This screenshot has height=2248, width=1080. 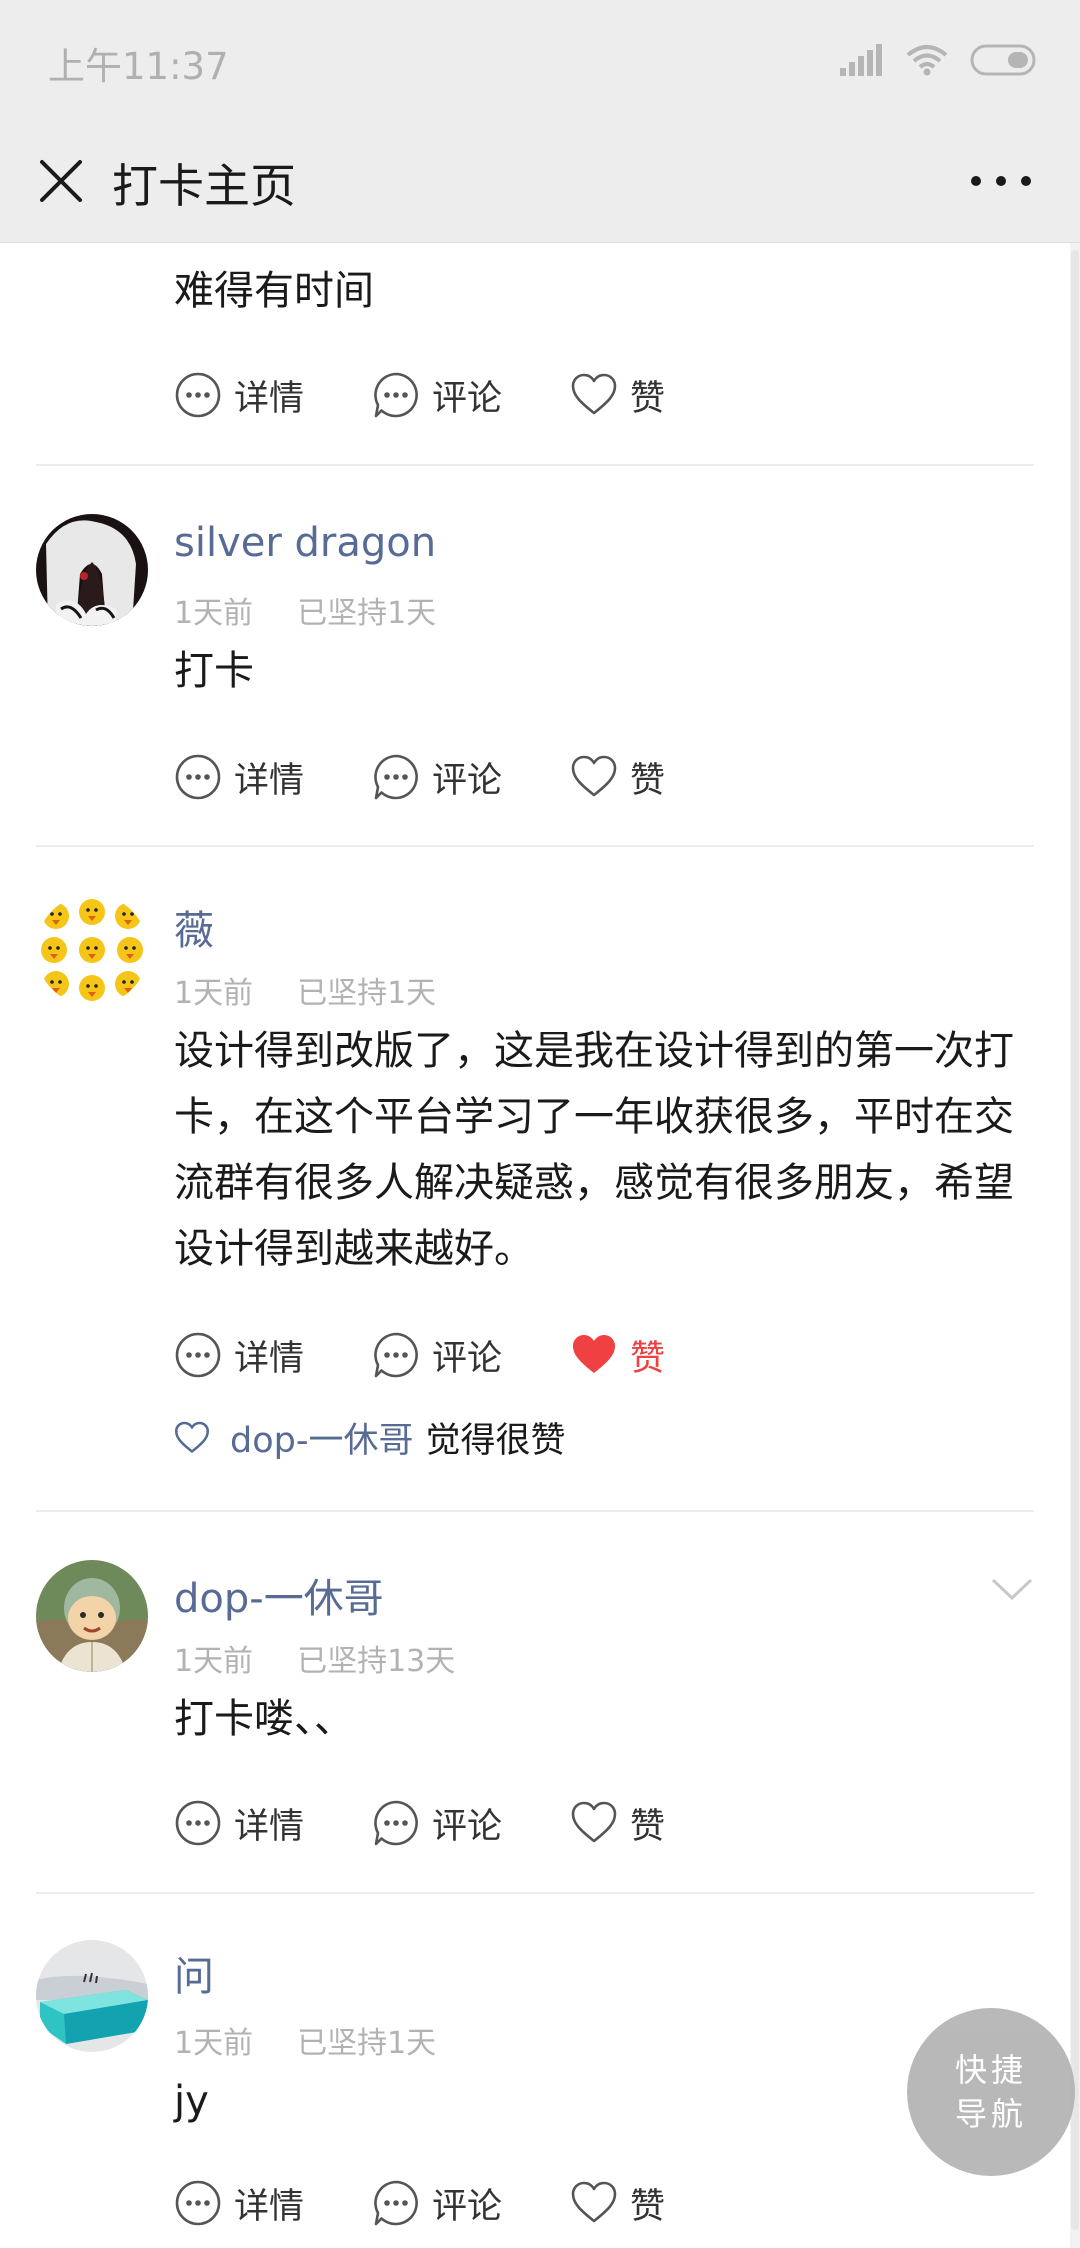 I want to click on battery-icon, so click(x=1003, y=60).